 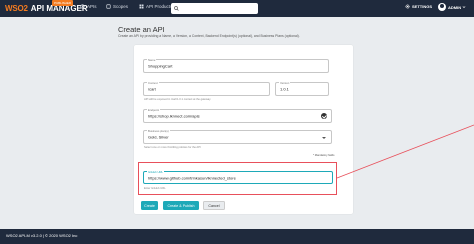 What do you see at coordinates (42, 235) in the screenshot?
I see `footer-text: WSO2 API-M v3.2.0 | © 2020 WSO2 Inc` at bounding box center [42, 235].